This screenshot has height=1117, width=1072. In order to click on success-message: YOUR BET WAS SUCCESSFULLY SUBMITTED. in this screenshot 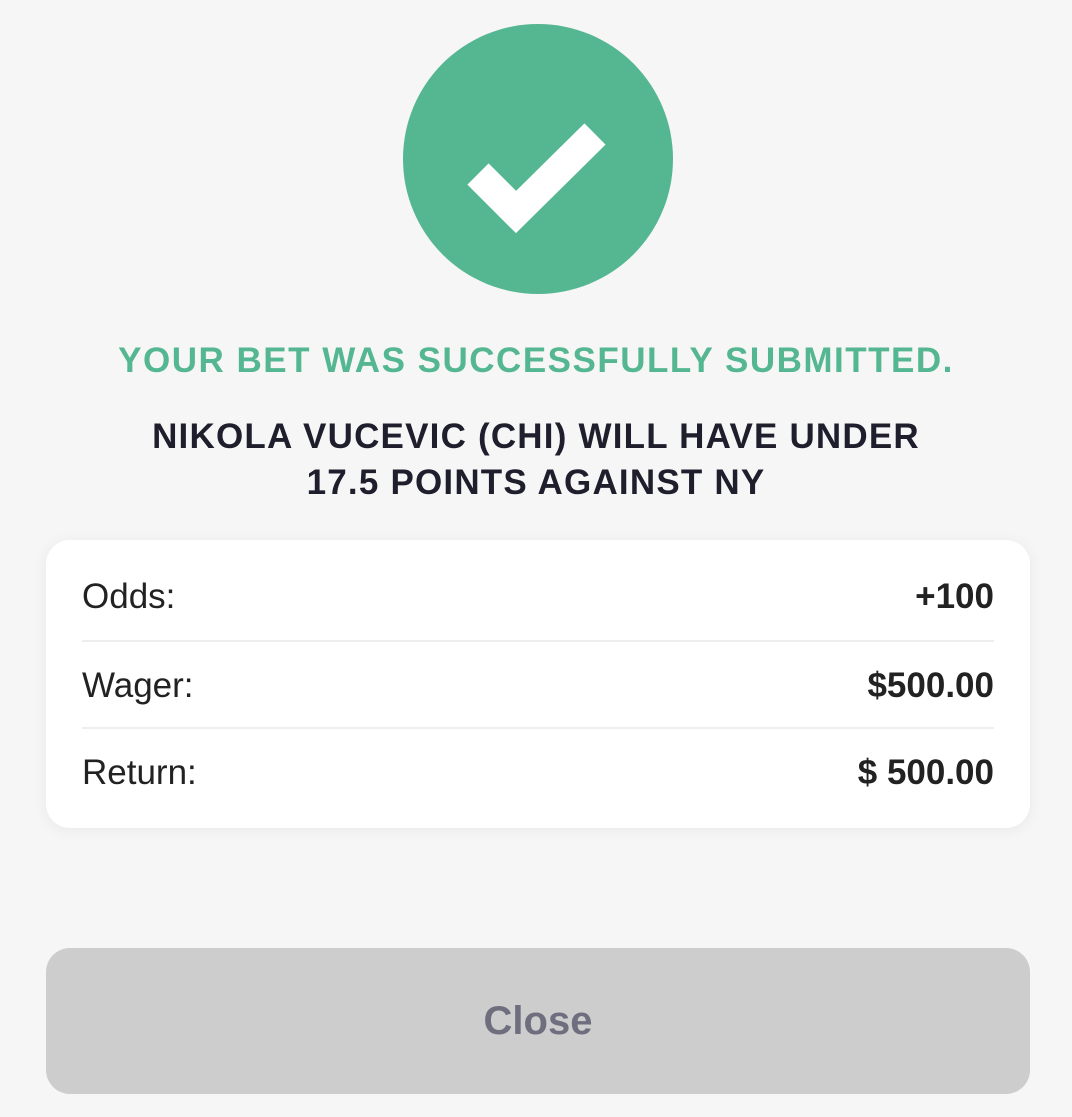, I will do `click(536, 360)`.